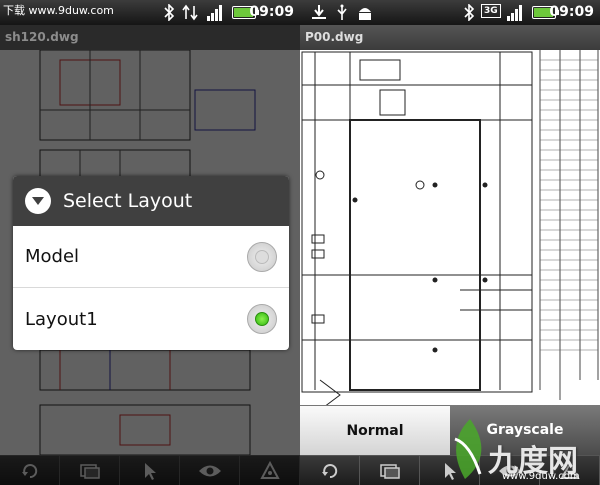 The height and width of the screenshot is (485, 600). Describe the element at coordinates (520, 448) in the screenshot. I see `site-logo: 九度网 www.9duw.com` at that location.